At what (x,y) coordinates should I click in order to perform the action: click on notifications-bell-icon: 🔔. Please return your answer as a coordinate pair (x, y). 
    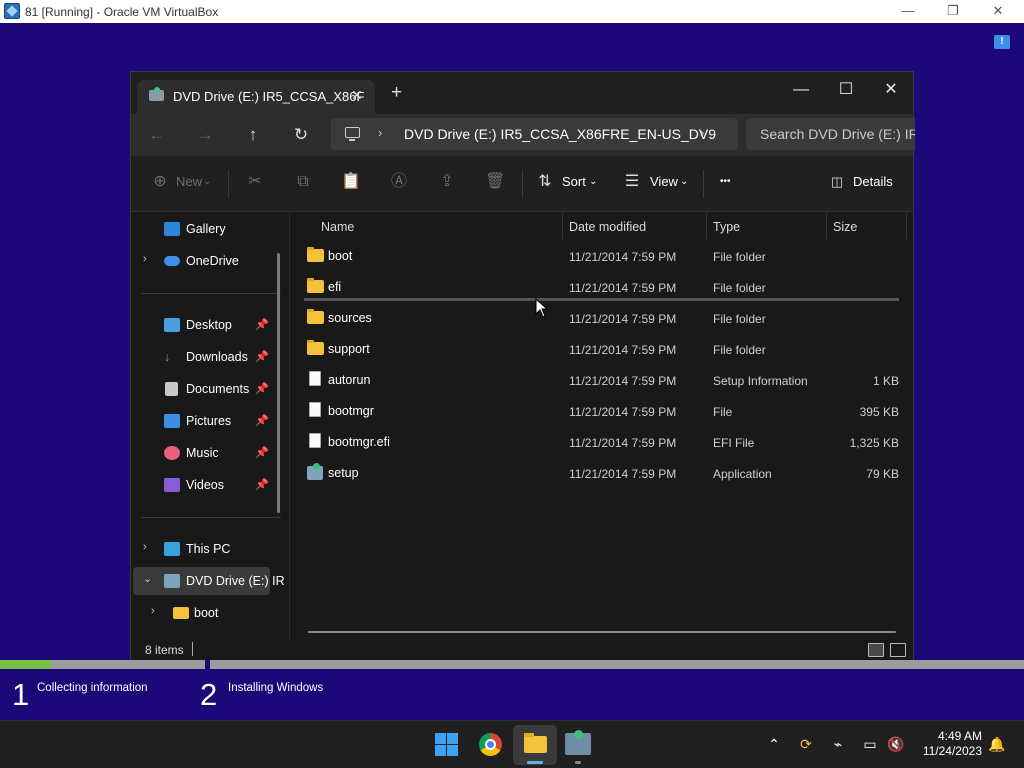
    Looking at the image, I should click on (997, 744).